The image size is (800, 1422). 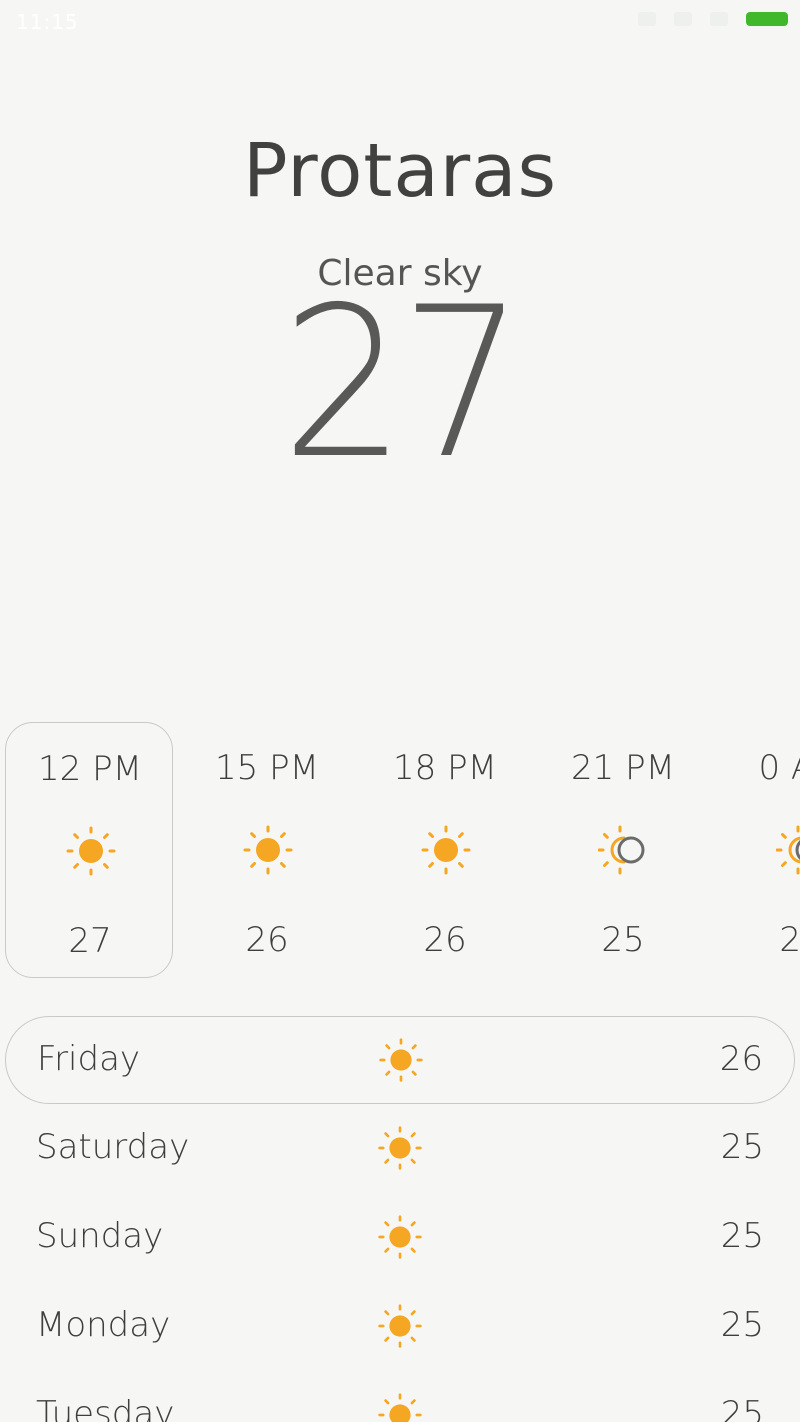 I want to click on current-temperature: 27, so click(x=402, y=384).